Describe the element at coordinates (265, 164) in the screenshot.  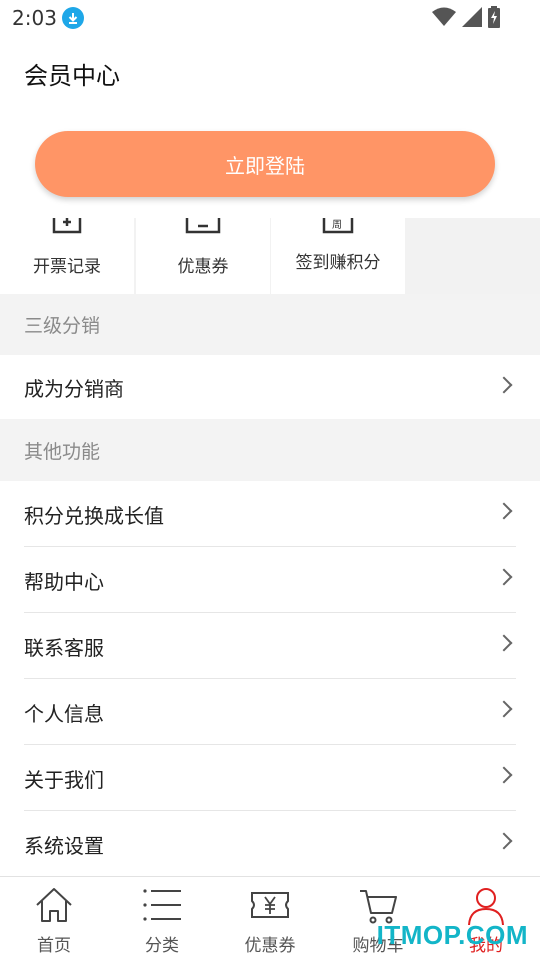
I see `login-button: 立即登陆` at that location.